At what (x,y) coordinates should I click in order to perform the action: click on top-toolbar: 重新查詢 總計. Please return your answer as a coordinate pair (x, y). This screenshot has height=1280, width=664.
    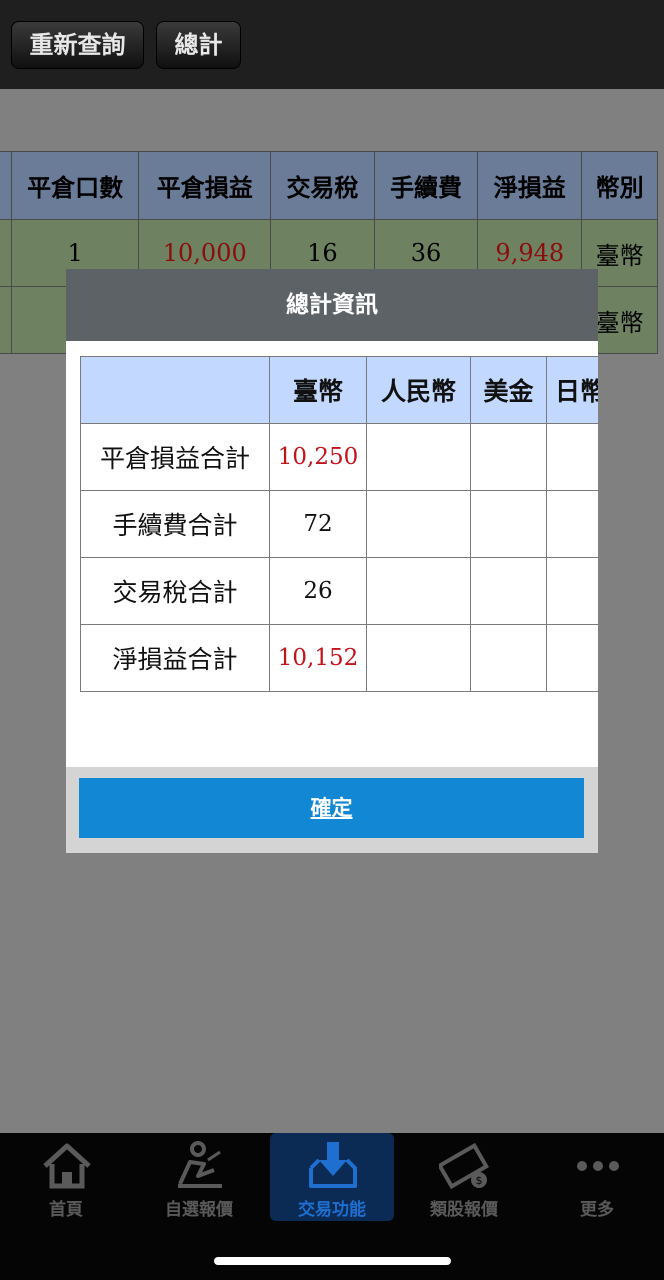
    Looking at the image, I should click on (332, 44).